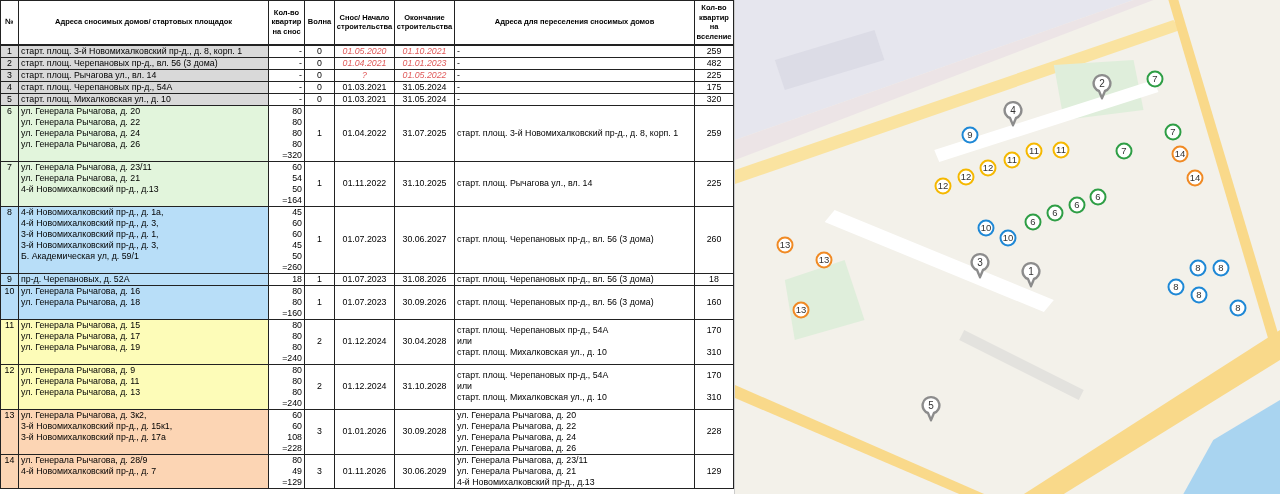 This screenshot has width=1280, height=494. What do you see at coordinates (714, 471) in the screenshot?
I see `table-cell: 129` at bounding box center [714, 471].